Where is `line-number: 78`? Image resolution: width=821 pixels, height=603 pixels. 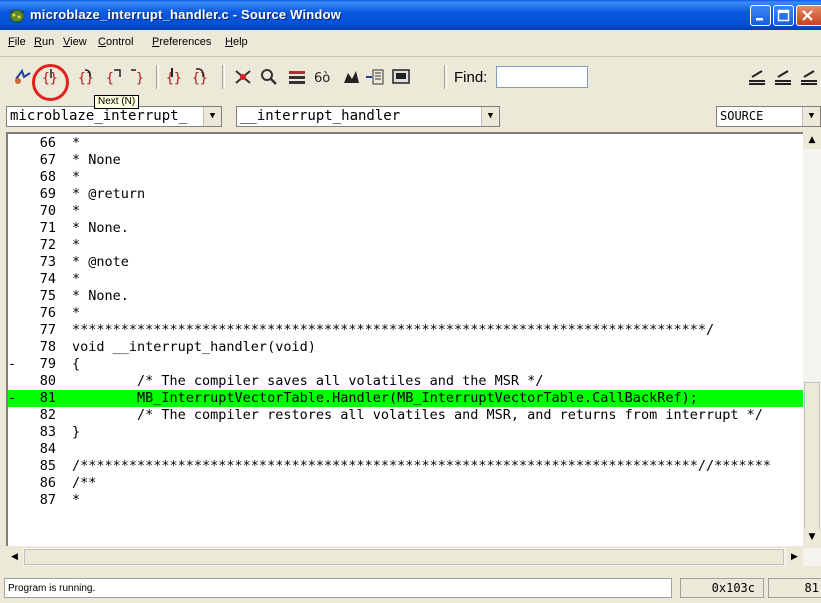
line-number: 78 is located at coordinates (47, 347).